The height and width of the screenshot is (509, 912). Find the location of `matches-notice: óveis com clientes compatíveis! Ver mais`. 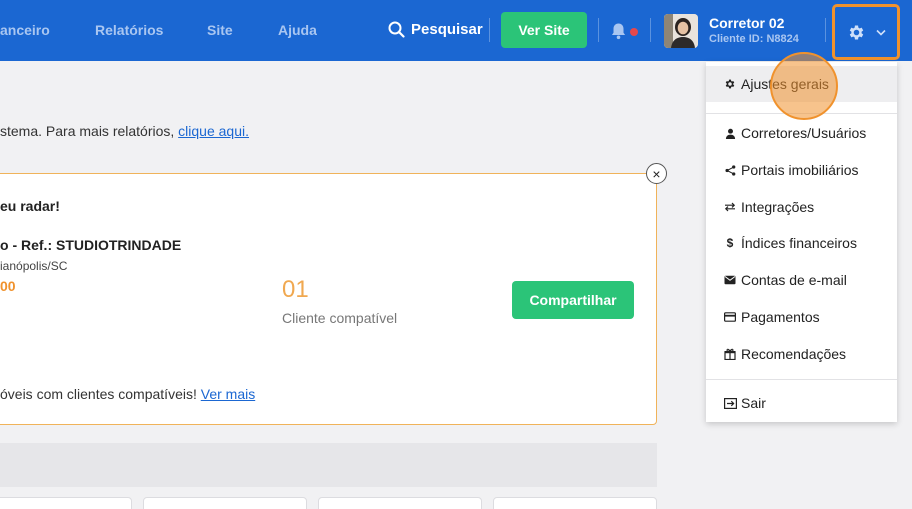

matches-notice: óveis com clientes compatíveis! Ver mais is located at coordinates (127, 394).